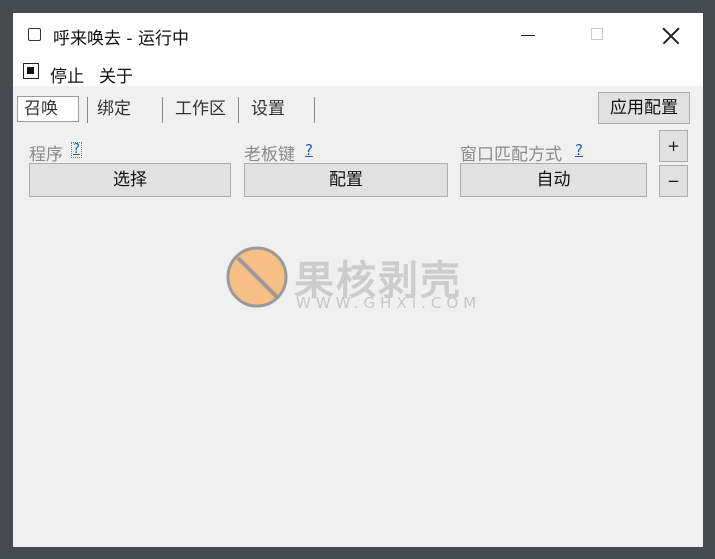  What do you see at coordinates (268, 109) in the screenshot?
I see `tab-settings: 设置` at bounding box center [268, 109].